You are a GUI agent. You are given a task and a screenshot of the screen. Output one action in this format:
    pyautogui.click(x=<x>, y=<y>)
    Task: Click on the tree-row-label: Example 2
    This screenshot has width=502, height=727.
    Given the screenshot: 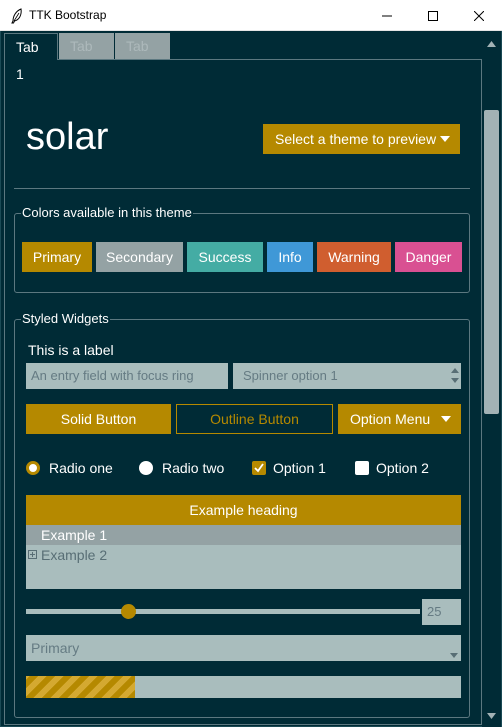 What is the action you would take?
    pyautogui.click(x=74, y=555)
    